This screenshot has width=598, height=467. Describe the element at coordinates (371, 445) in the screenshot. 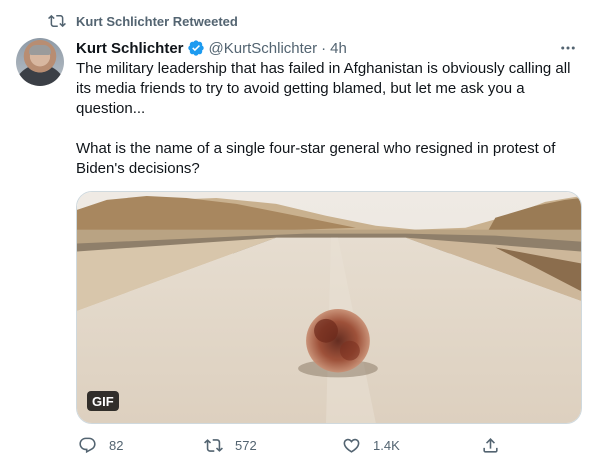

I see `like-button: 1.4K` at that location.